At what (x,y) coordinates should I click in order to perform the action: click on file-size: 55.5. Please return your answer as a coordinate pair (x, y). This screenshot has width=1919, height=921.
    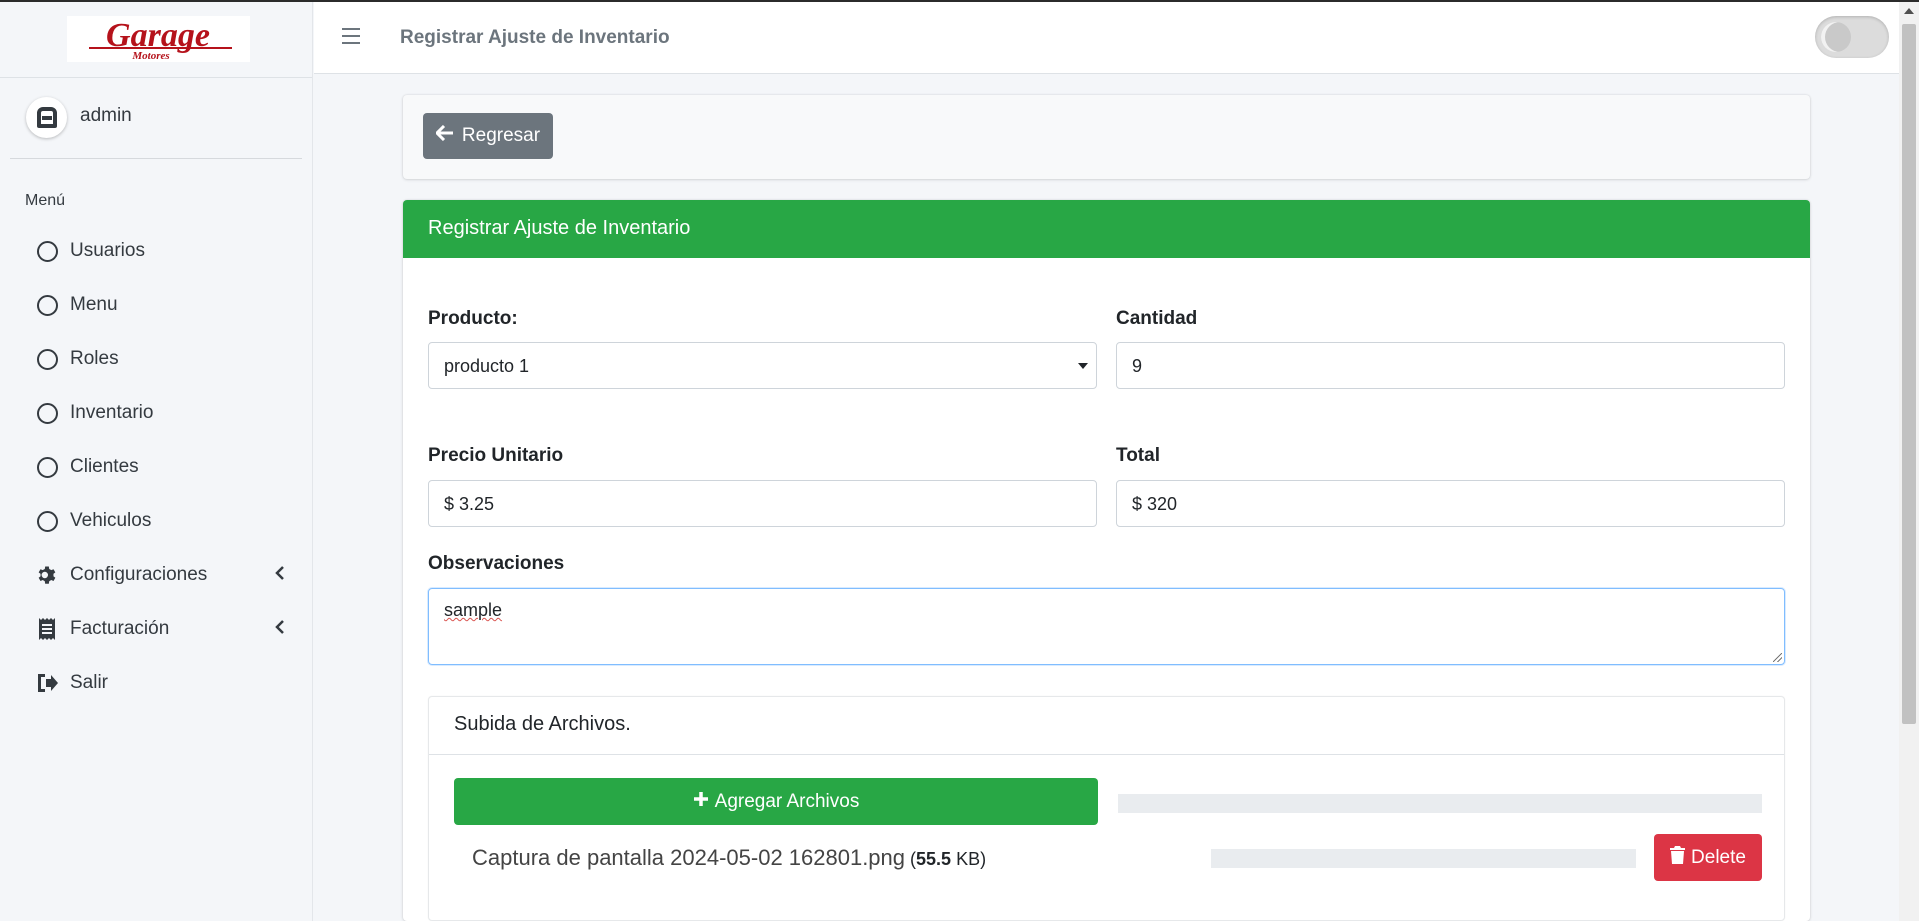
    Looking at the image, I should click on (934, 859).